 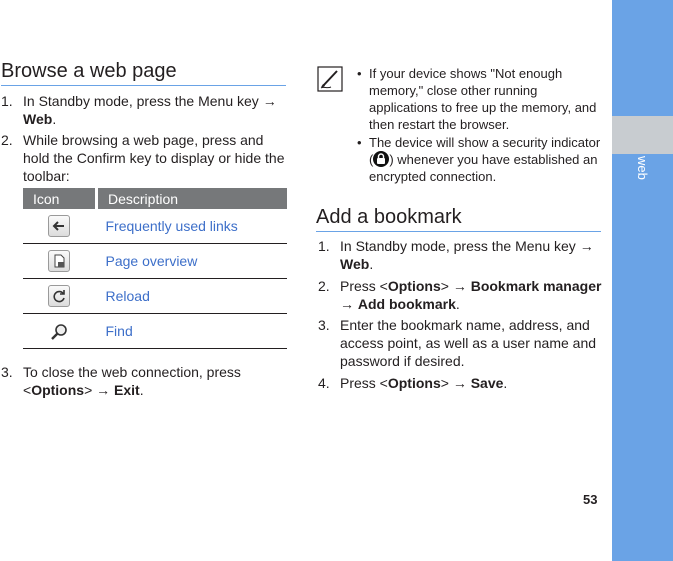 What do you see at coordinates (330, 81) in the screenshot?
I see `pen-note-icon` at bounding box center [330, 81].